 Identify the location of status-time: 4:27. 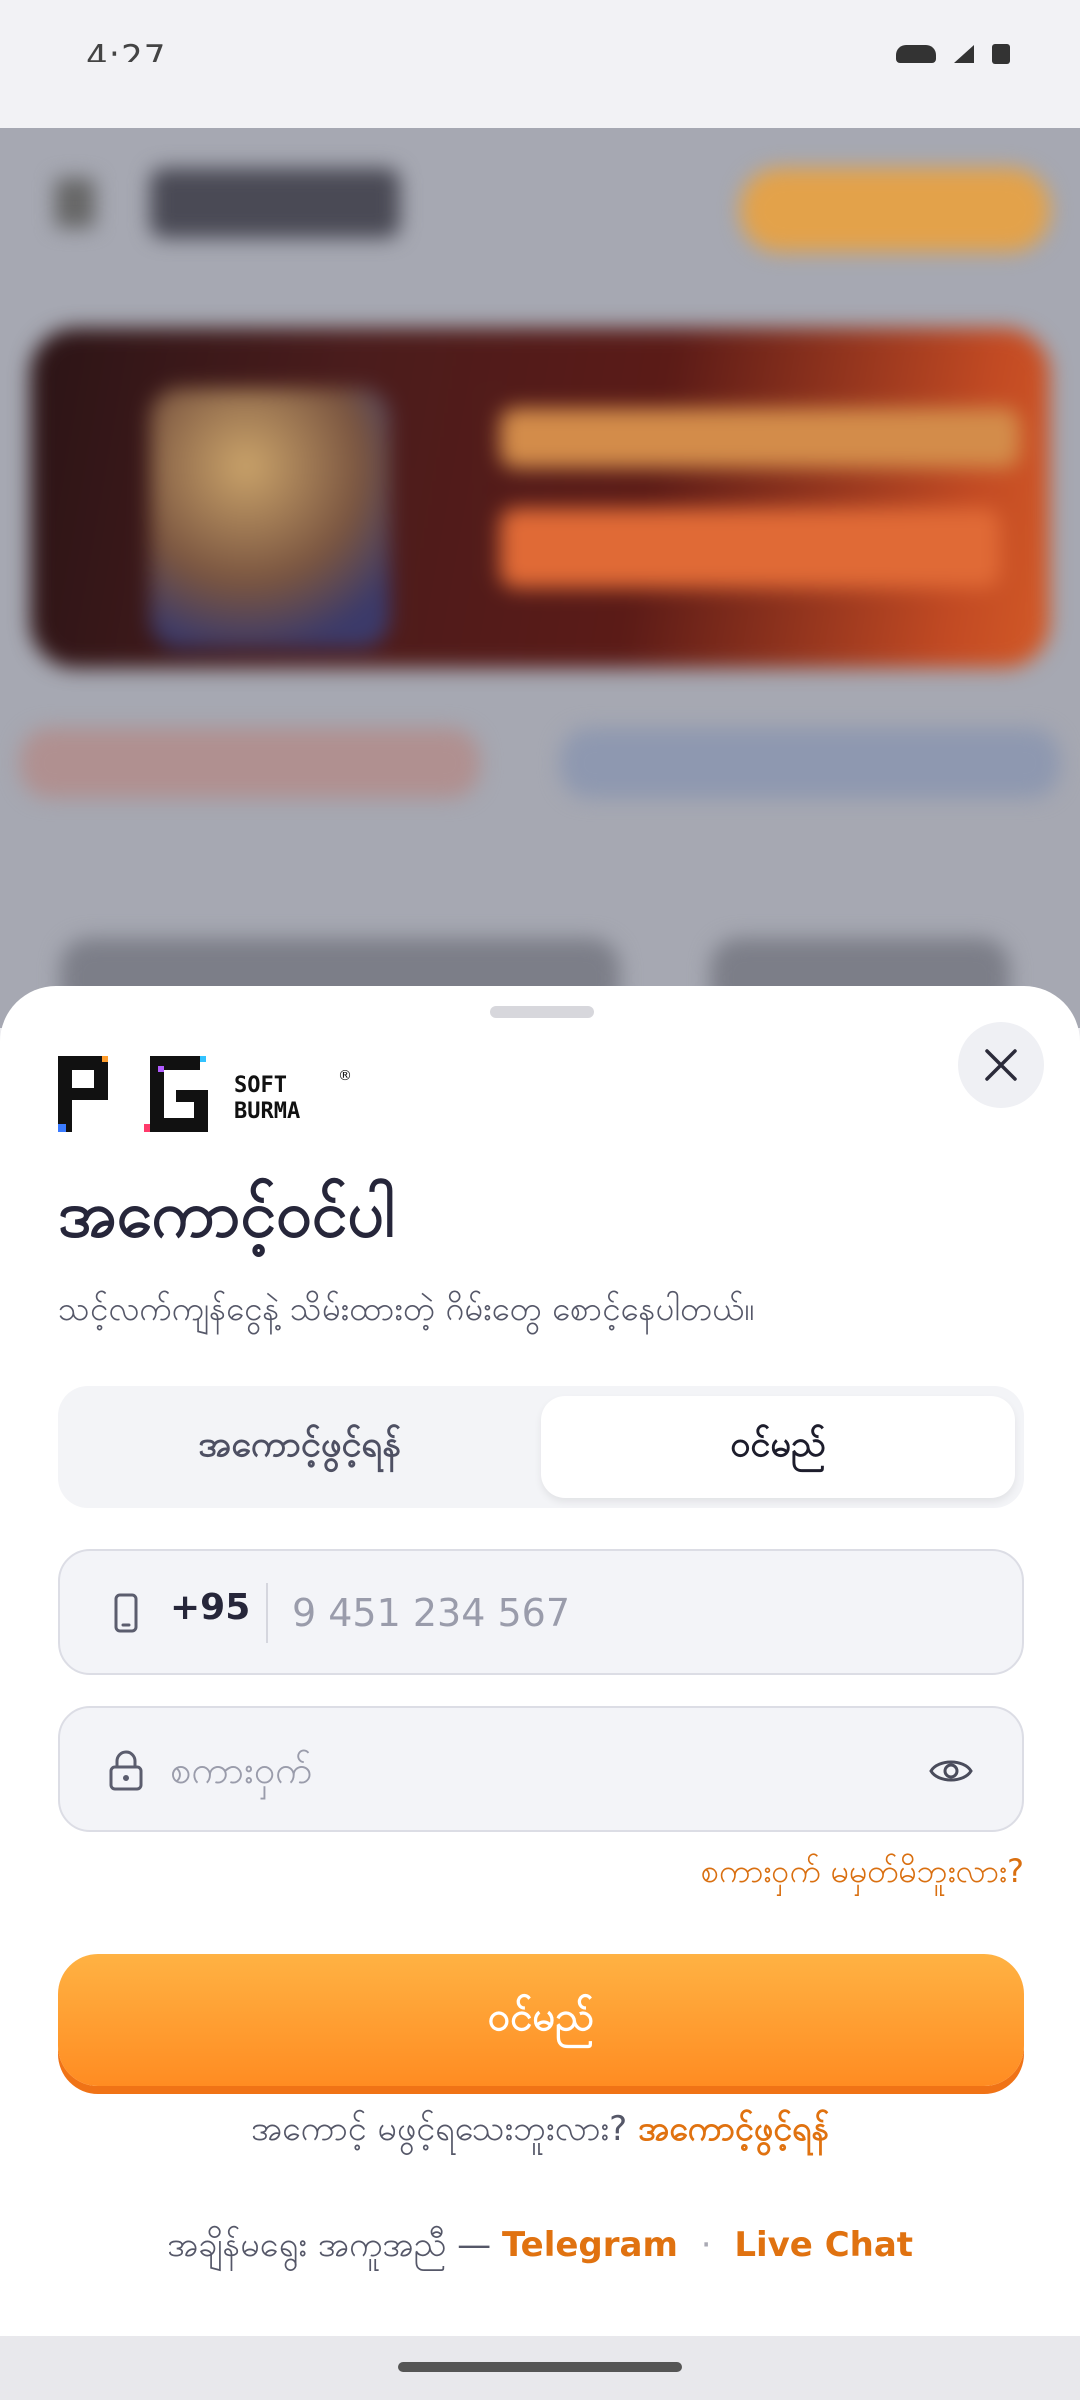
(126, 50).